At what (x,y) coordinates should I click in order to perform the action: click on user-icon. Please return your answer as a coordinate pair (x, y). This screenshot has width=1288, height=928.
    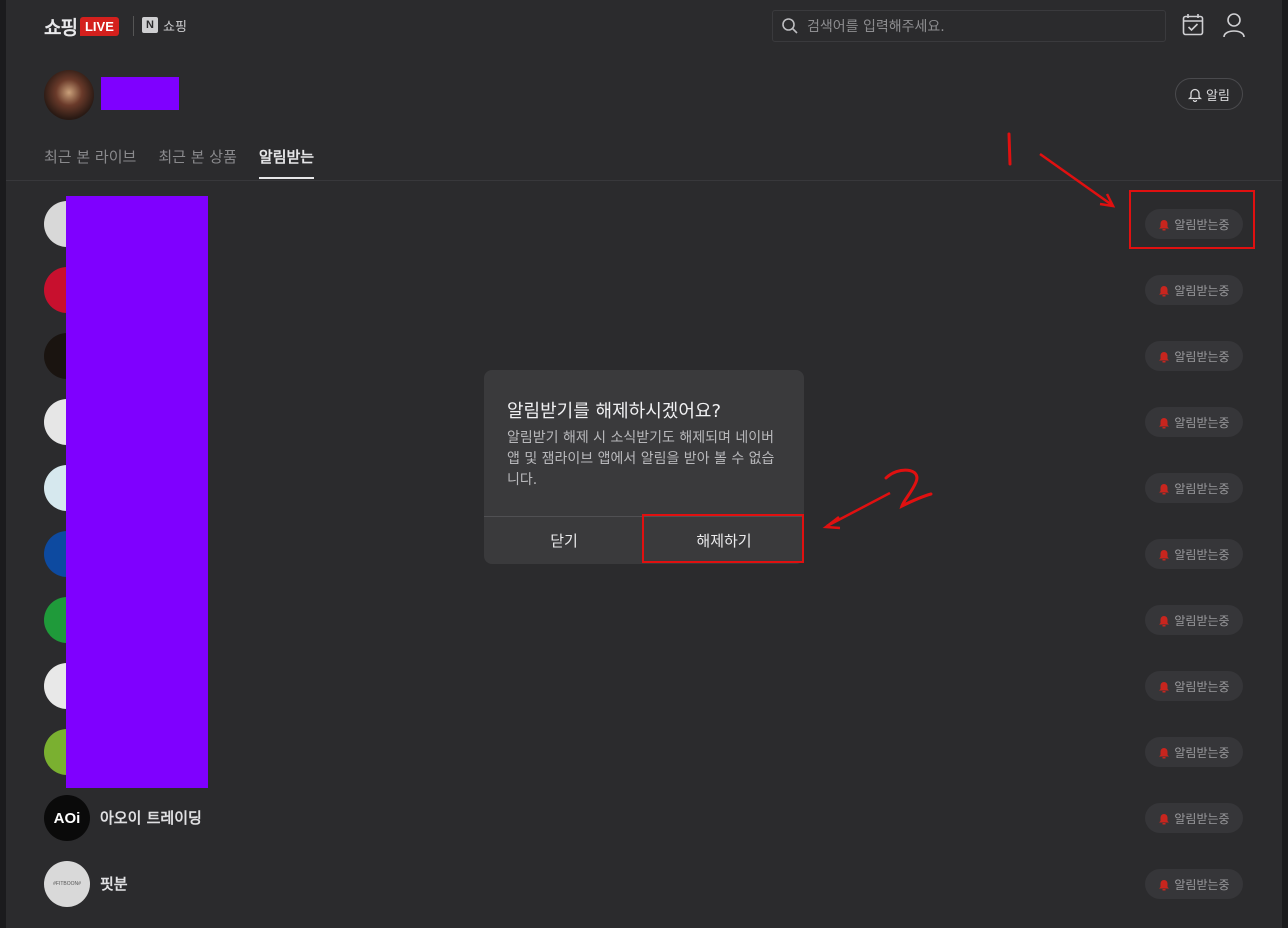
    Looking at the image, I should click on (1234, 25).